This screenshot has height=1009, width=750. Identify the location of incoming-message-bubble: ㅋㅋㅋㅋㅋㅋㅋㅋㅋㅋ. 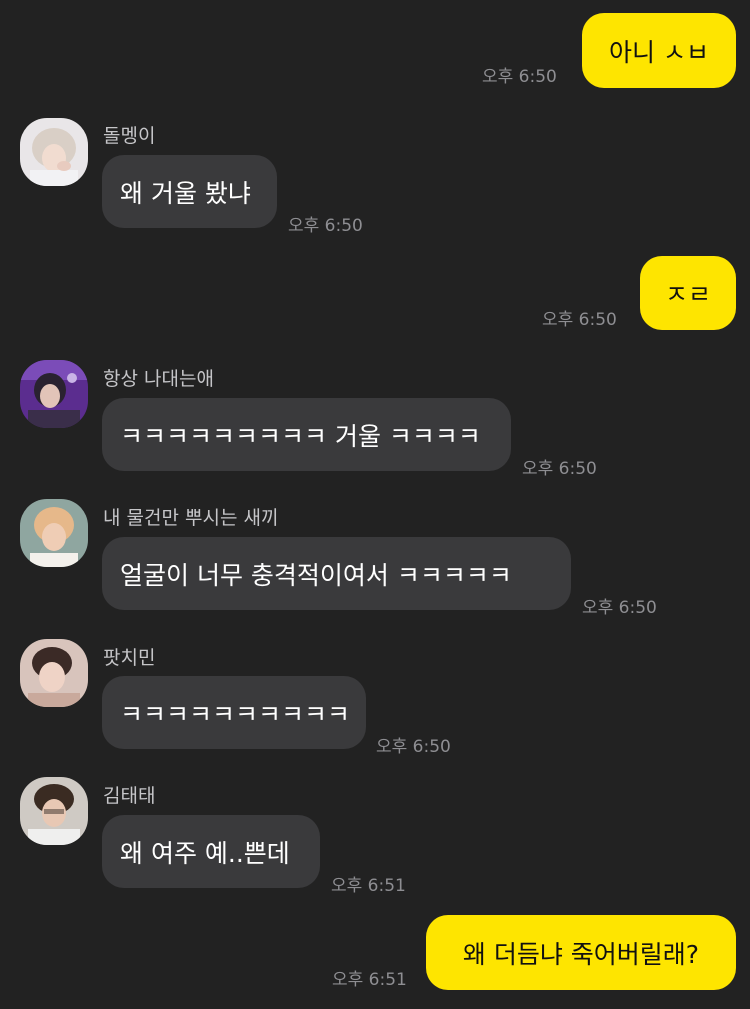
(234, 712).